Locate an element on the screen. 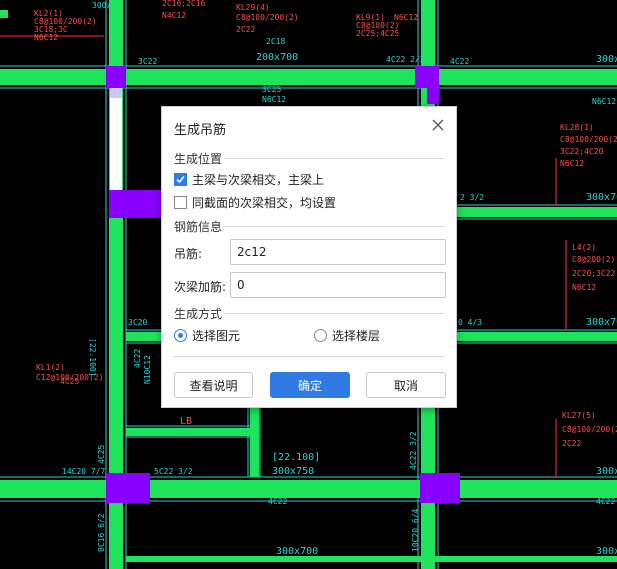 The height and width of the screenshot is (569, 617). cad-label: N10C12 is located at coordinates (147, 369).